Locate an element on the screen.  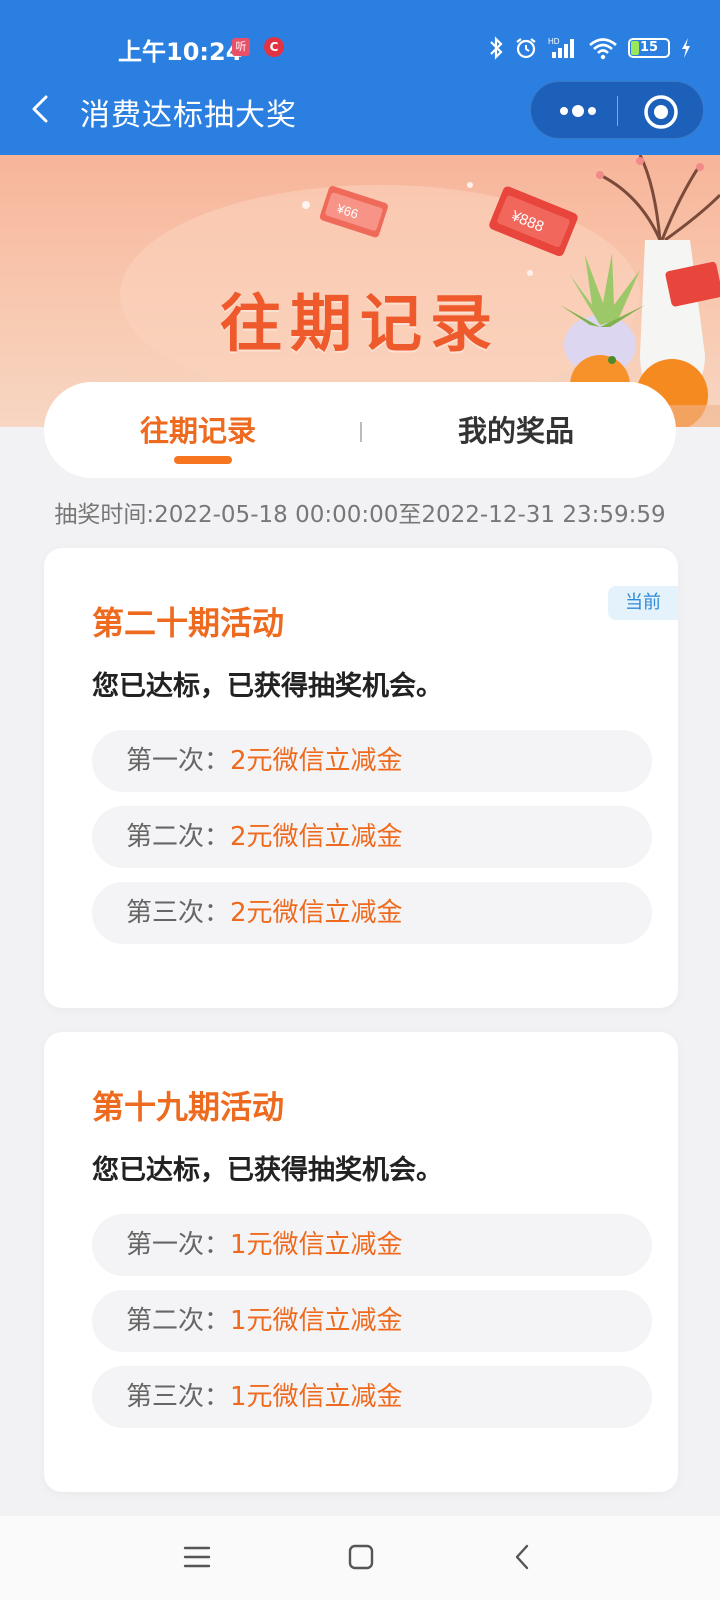
period-title: 第二十期活动 is located at coordinates (188, 623).